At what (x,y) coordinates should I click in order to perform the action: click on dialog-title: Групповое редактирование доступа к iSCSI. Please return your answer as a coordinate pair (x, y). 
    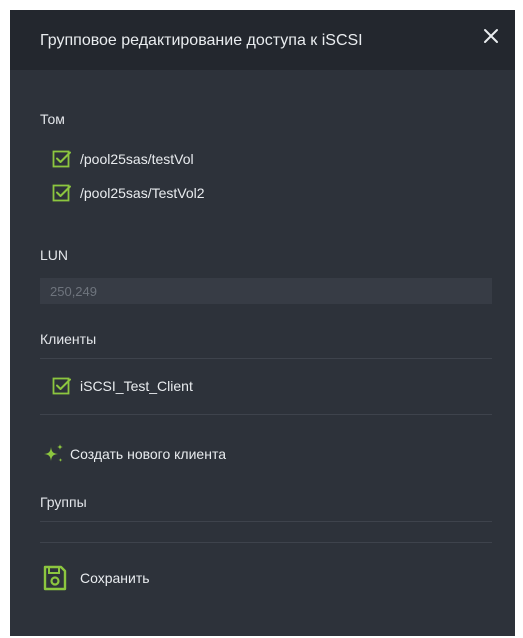
    Looking at the image, I should click on (201, 40).